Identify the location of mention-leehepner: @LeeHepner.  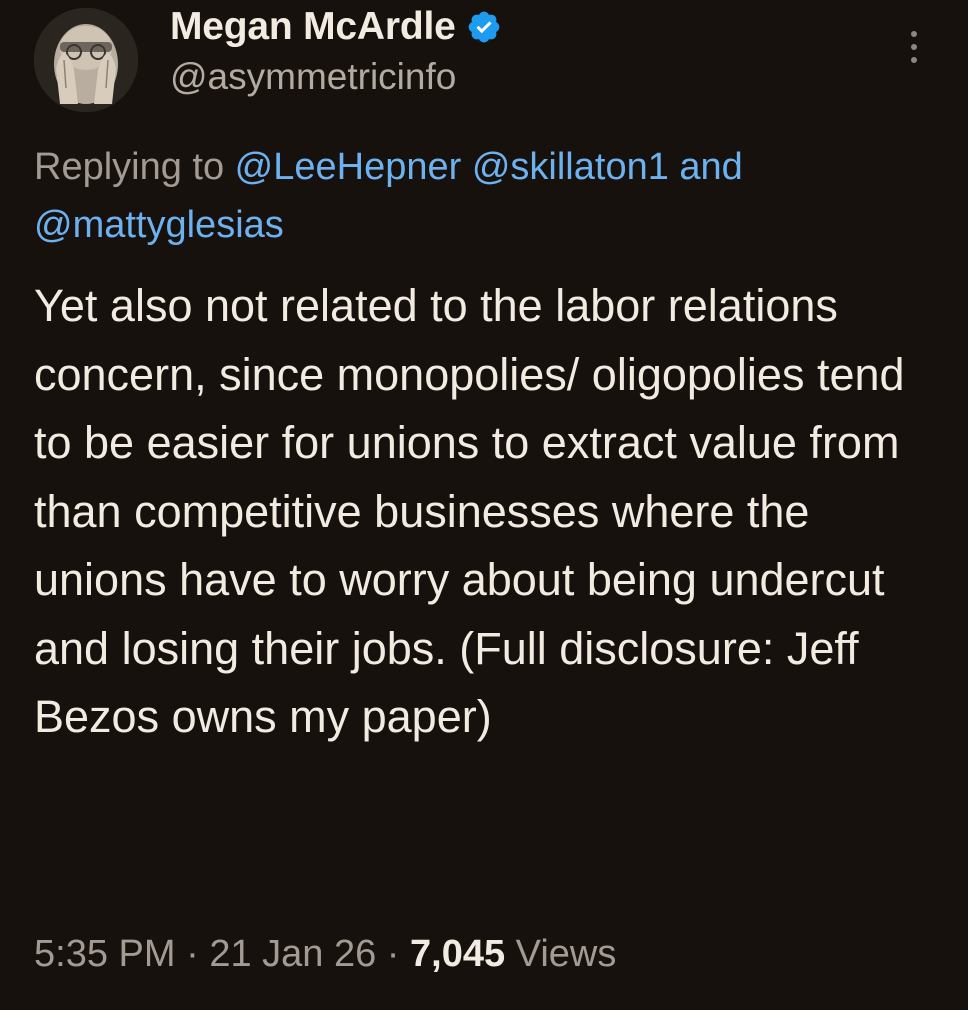
(348, 167).